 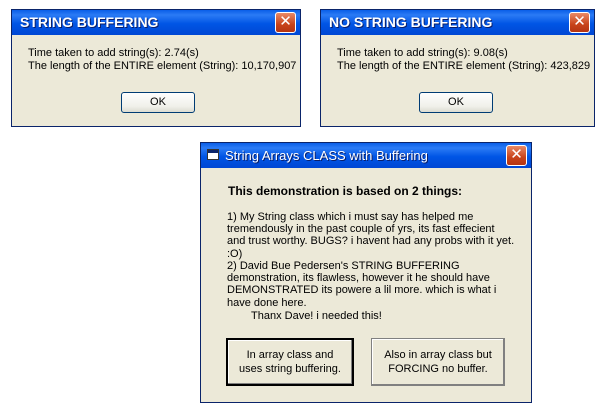 I want to click on window-icon, so click(x=213, y=154).